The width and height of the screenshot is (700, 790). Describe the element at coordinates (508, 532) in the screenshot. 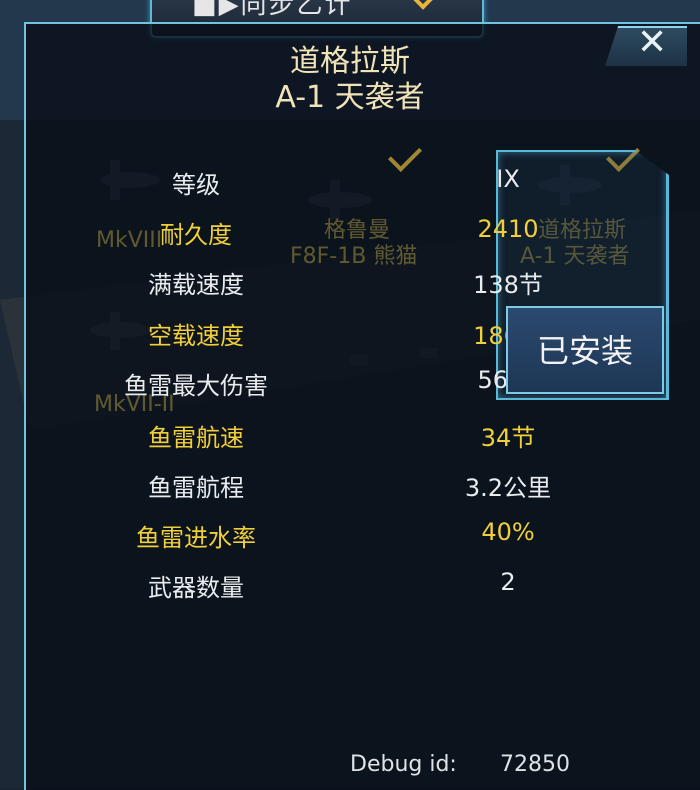

I see `stat-value-flooding-rate: 40%` at that location.